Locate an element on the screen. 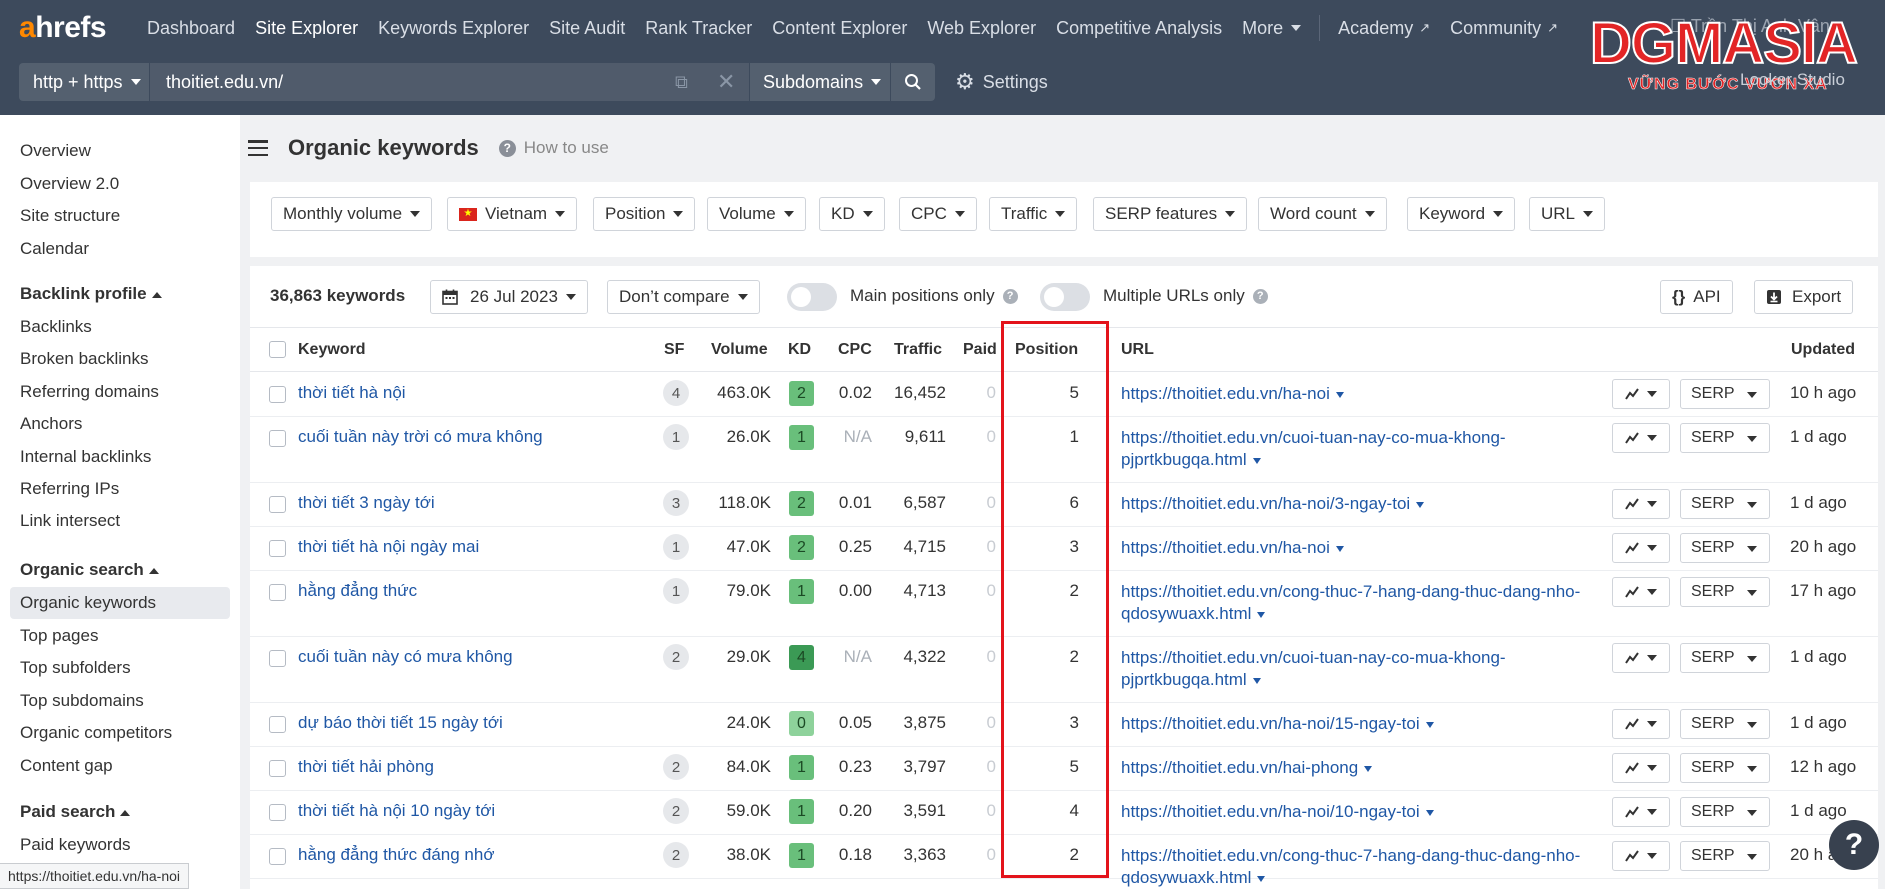 This screenshot has height=889, width=1885. sidebar-item-internal-backlinks: Internal backlinks is located at coordinates (85, 457).